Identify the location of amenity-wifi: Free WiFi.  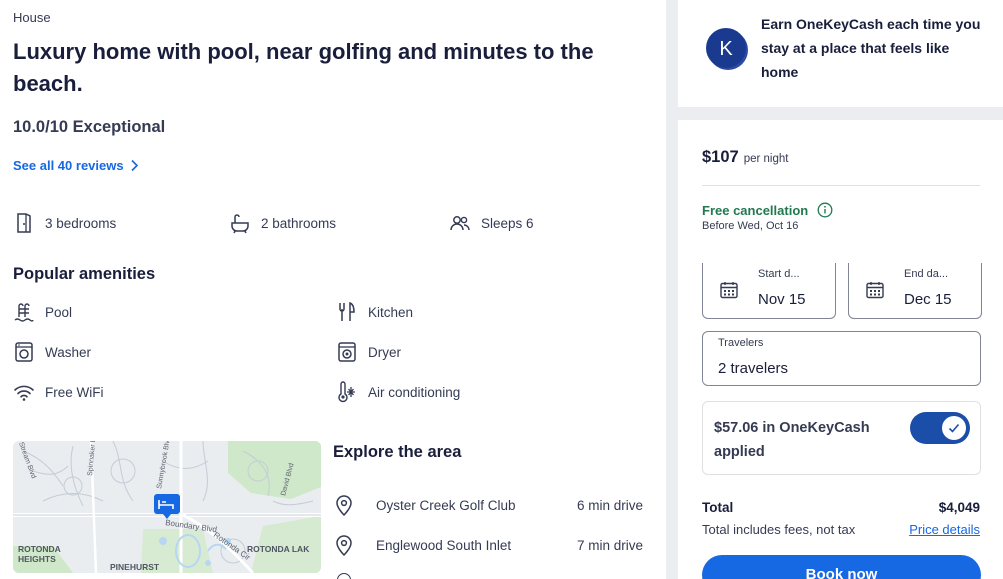
(58, 392).